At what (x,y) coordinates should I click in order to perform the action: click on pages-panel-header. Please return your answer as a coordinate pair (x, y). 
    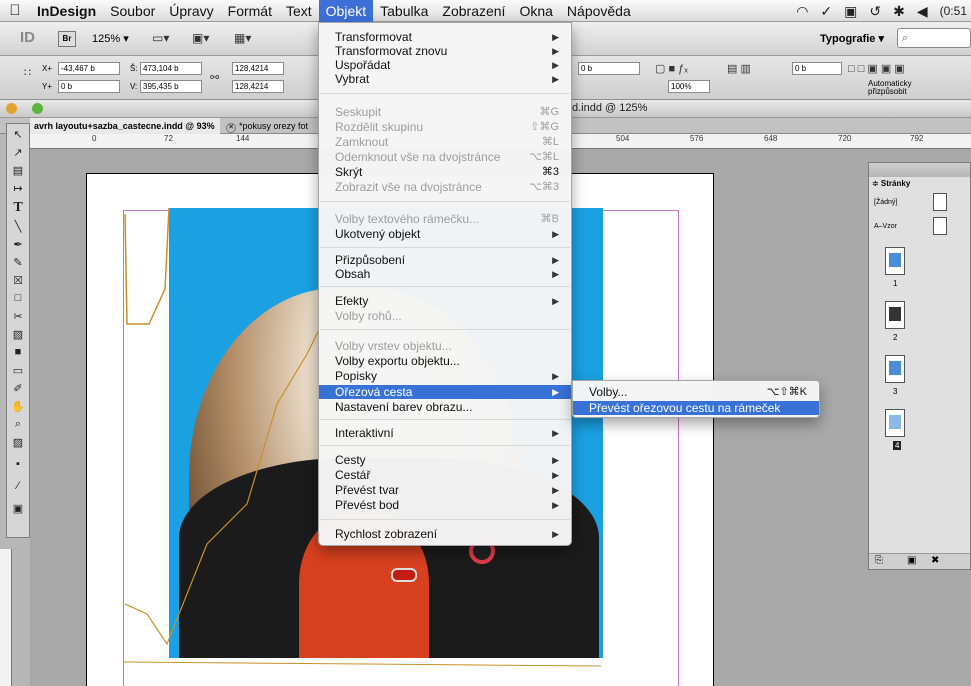
    Looking at the image, I should click on (919, 170).